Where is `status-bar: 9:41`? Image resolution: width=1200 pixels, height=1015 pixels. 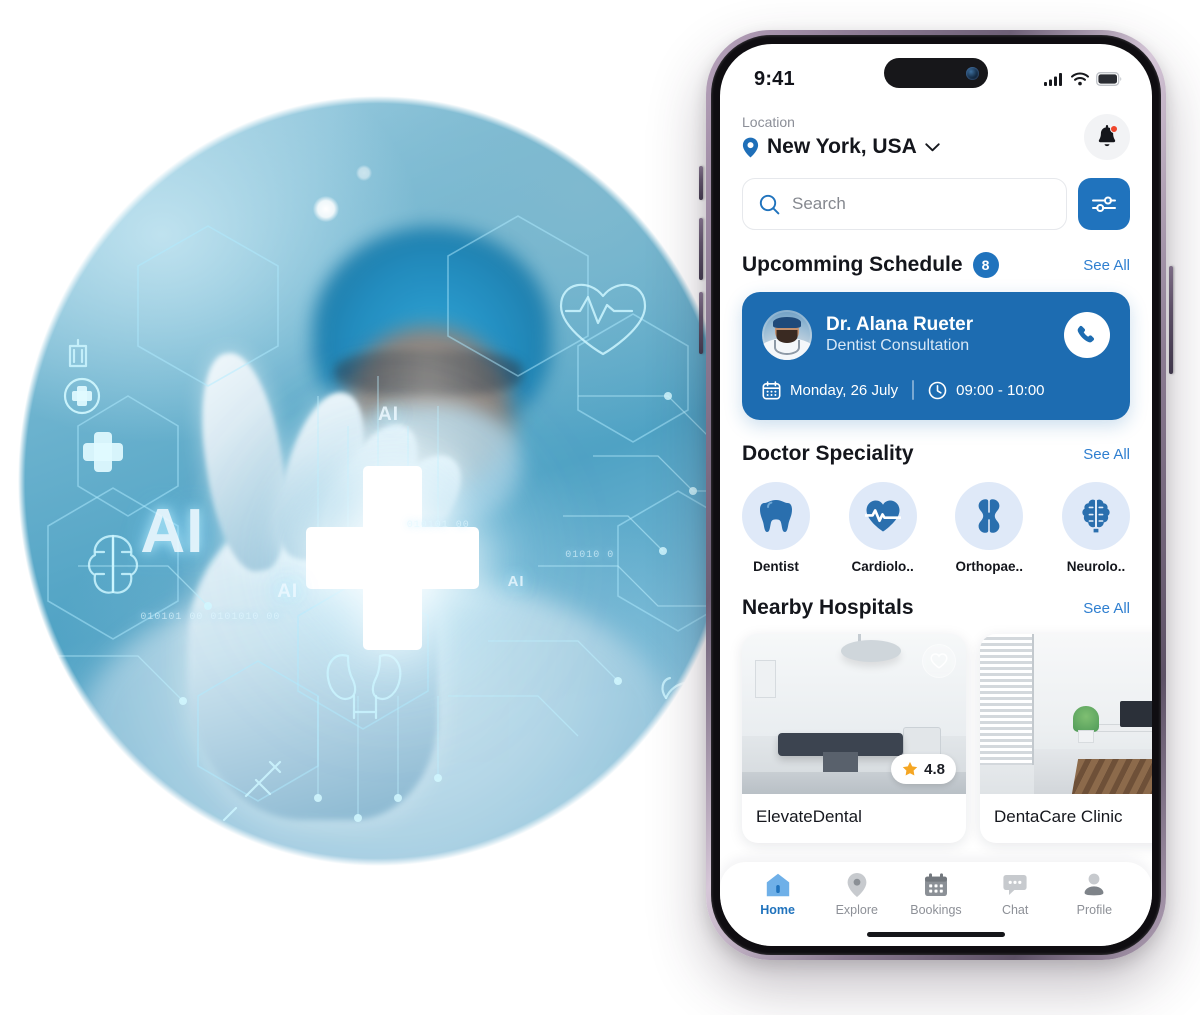
status-bar: 9:41 is located at coordinates (936, 72).